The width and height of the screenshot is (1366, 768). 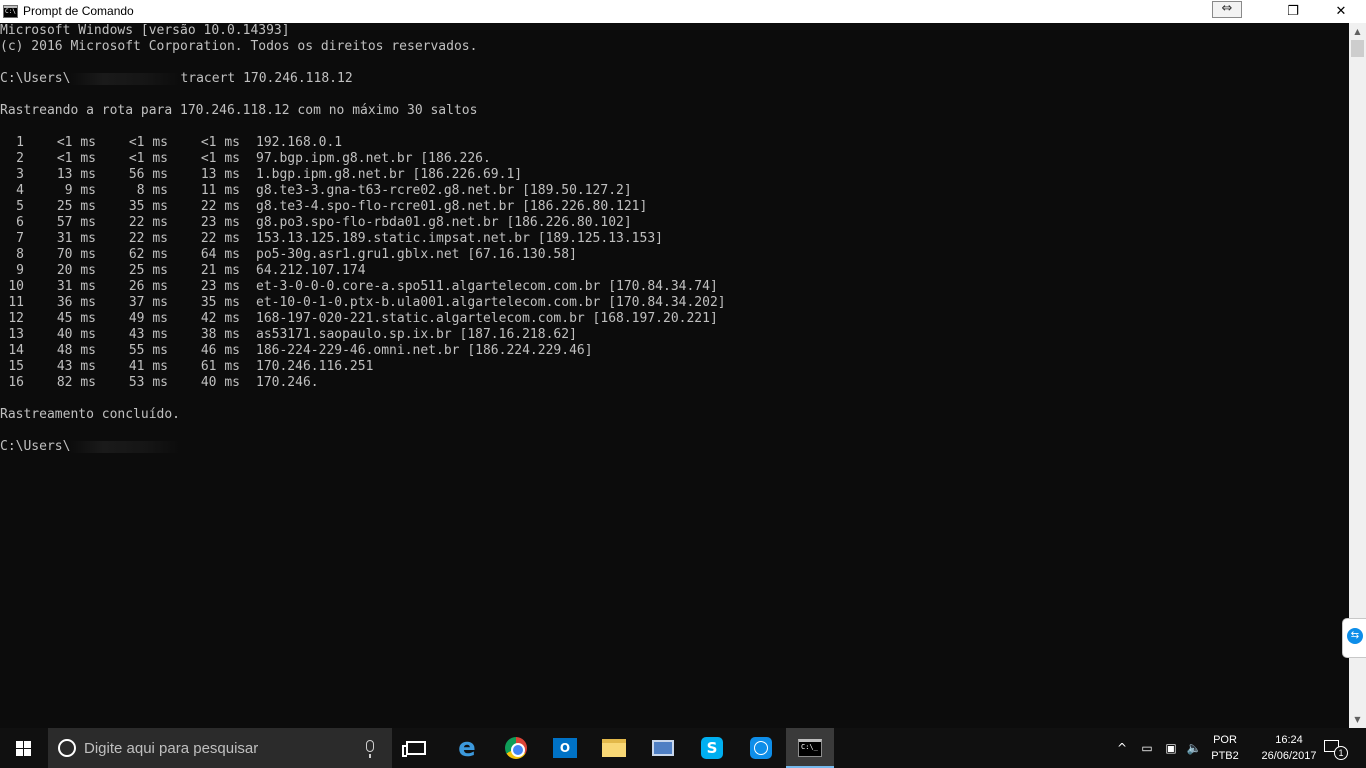 I want to click on edge-button: e, so click(x=467, y=748).